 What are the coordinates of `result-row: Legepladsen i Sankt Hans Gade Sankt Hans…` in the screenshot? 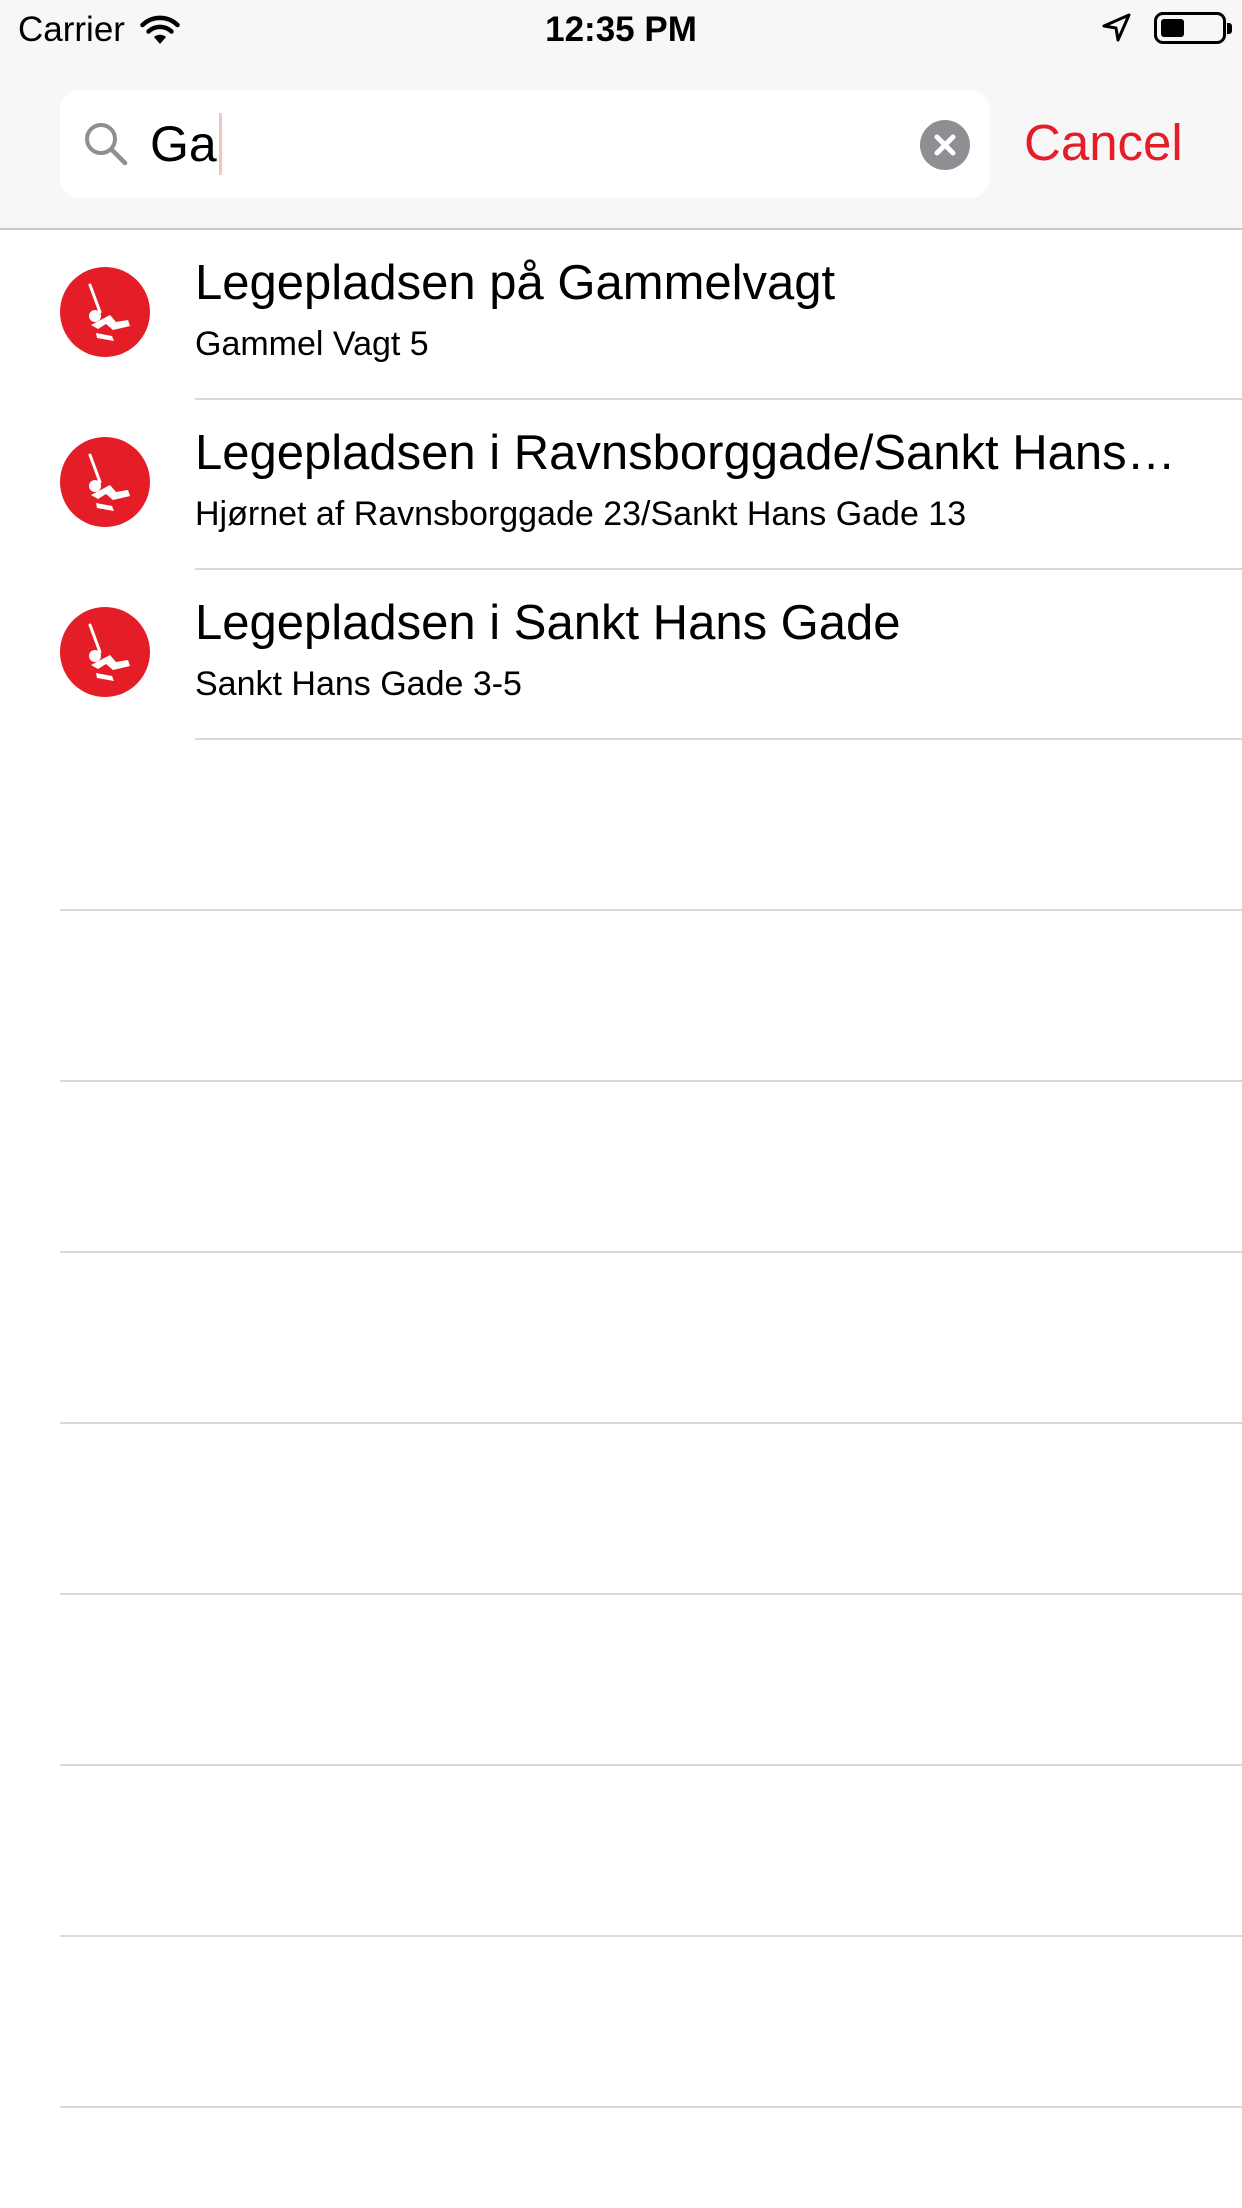 It's located at (621, 655).